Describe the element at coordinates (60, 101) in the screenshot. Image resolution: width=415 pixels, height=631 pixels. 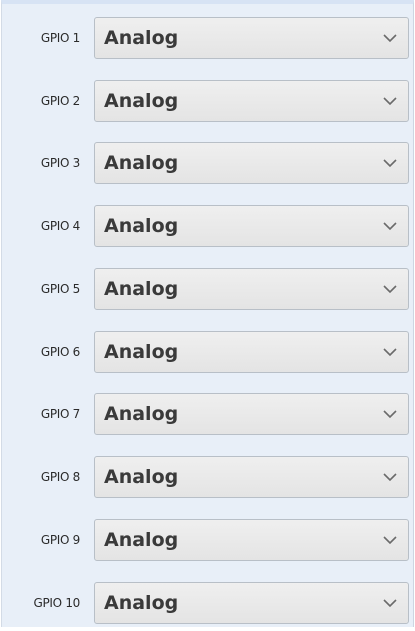
I see `gpio-label: GPIO 2` at that location.